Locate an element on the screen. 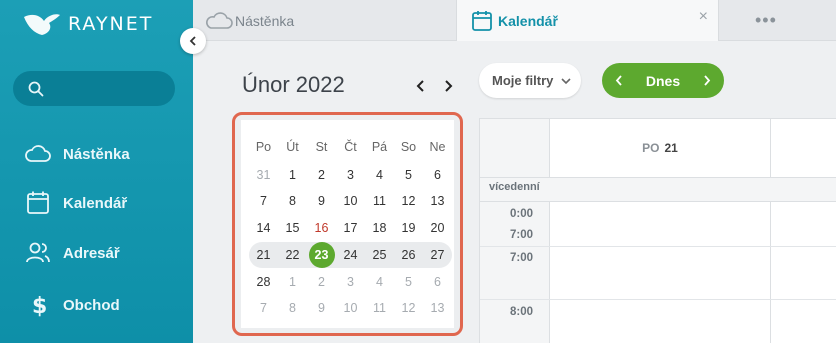  weekday-label: Pá is located at coordinates (379, 147).